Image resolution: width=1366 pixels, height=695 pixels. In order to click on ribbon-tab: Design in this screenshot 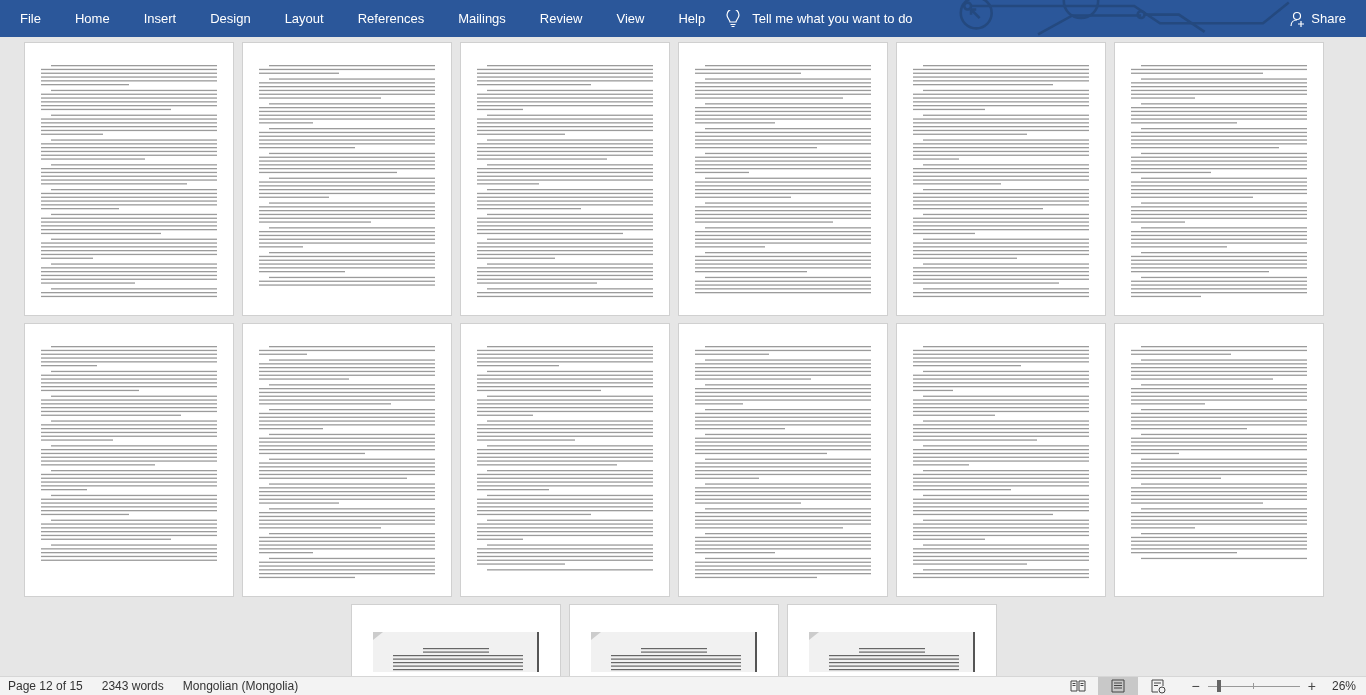, I will do `click(230, 18)`.